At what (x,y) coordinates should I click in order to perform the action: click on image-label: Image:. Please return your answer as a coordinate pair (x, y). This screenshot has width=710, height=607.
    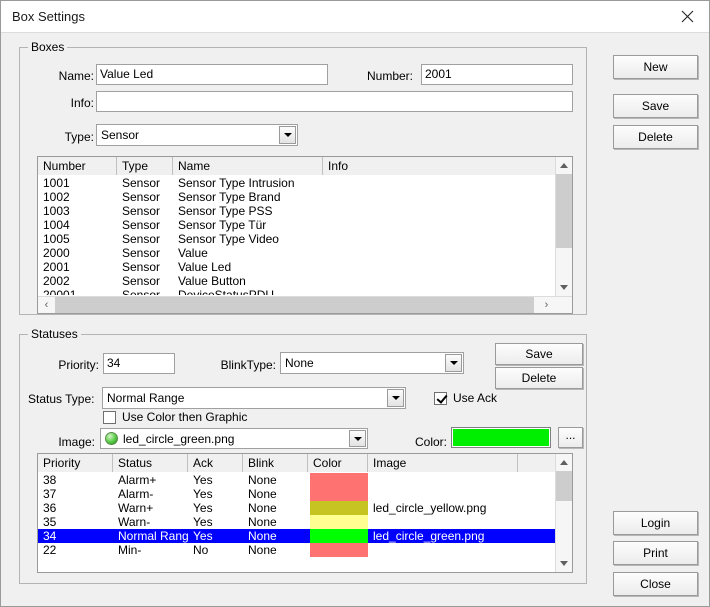
    Looking at the image, I should click on (76, 442).